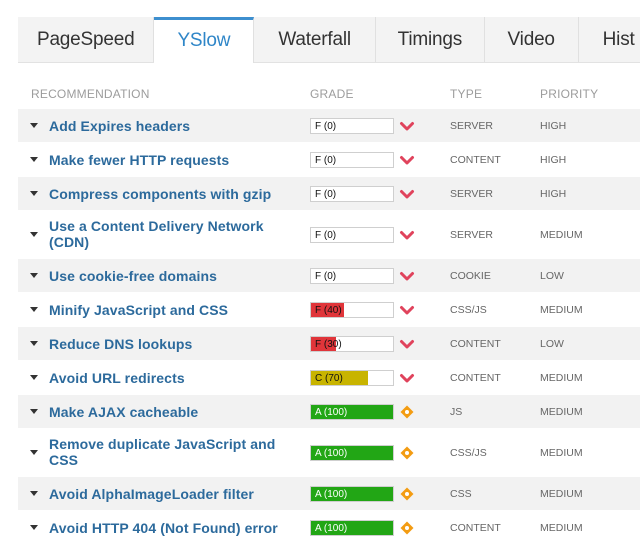 The width and height of the screenshot is (640, 560). Describe the element at coordinates (352, 310) in the screenshot. I see `grade-bar: F (40)` at that location.